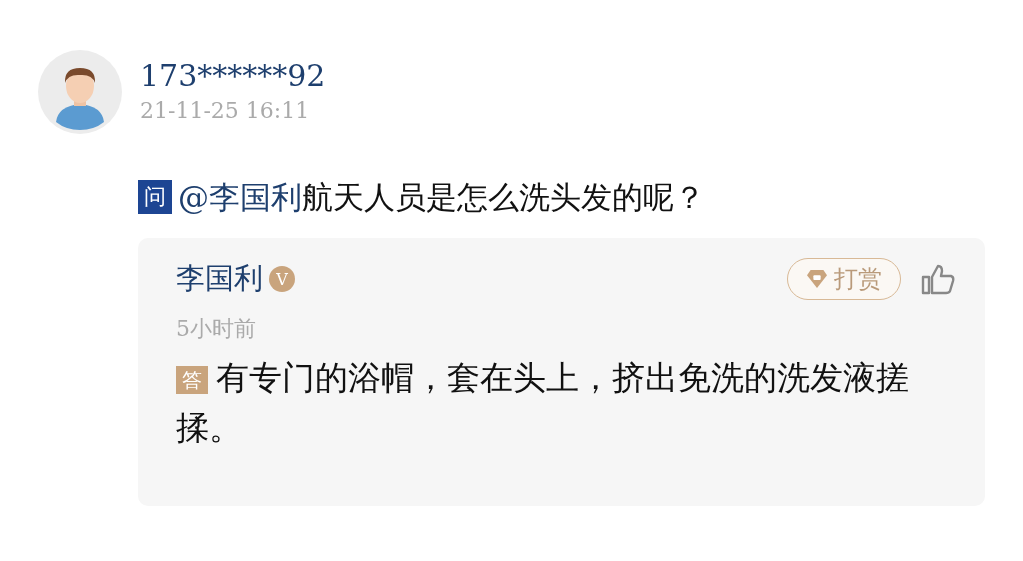 The height and width of the screenshot is (561, 1023). What do you see at coordinates (938, 279) in the screenshot?
I see `thumbs-up-icon` at bounding box center [938, 279].